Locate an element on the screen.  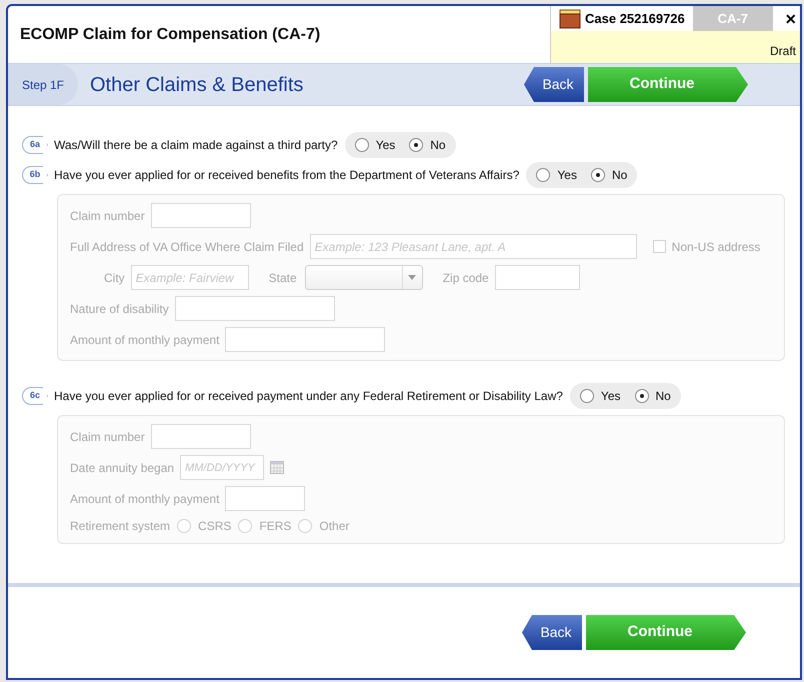
question-text: Was/Will there be a claim made against a third party? is located at coordinates (196, 145).